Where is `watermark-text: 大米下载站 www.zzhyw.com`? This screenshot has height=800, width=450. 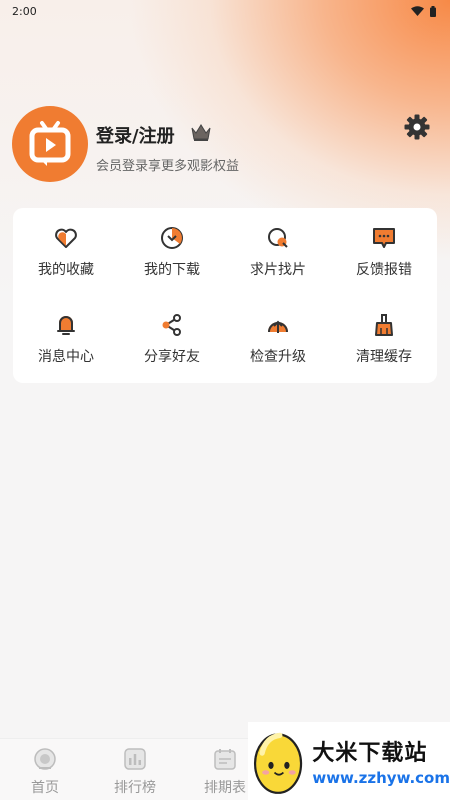
watermark-text: 大米下载站 www.zzhyw.com is located at coordinates (381, 761).